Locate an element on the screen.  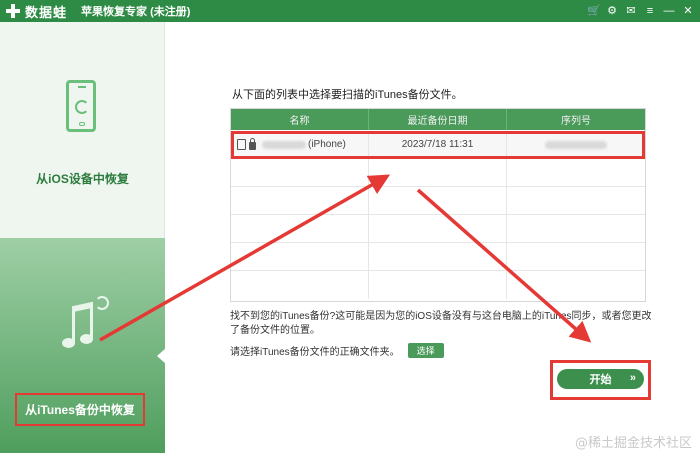
sidebar-item-label: 从iTunes备份中恢复 is located at coordinates (80, 410).